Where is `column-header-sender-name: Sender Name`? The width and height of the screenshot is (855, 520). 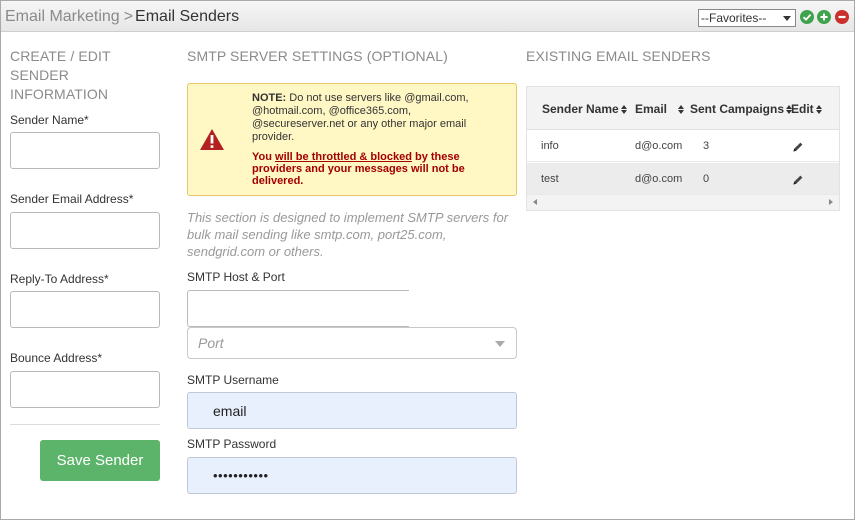 column-header-sender-name: Sender Name is located at coordinates (584, 109).